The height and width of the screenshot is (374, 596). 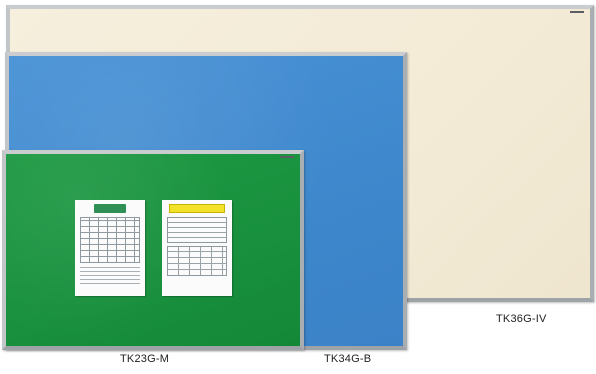 I want to click on model-label-blue: TK34G-B, so click(x=348, y=359).